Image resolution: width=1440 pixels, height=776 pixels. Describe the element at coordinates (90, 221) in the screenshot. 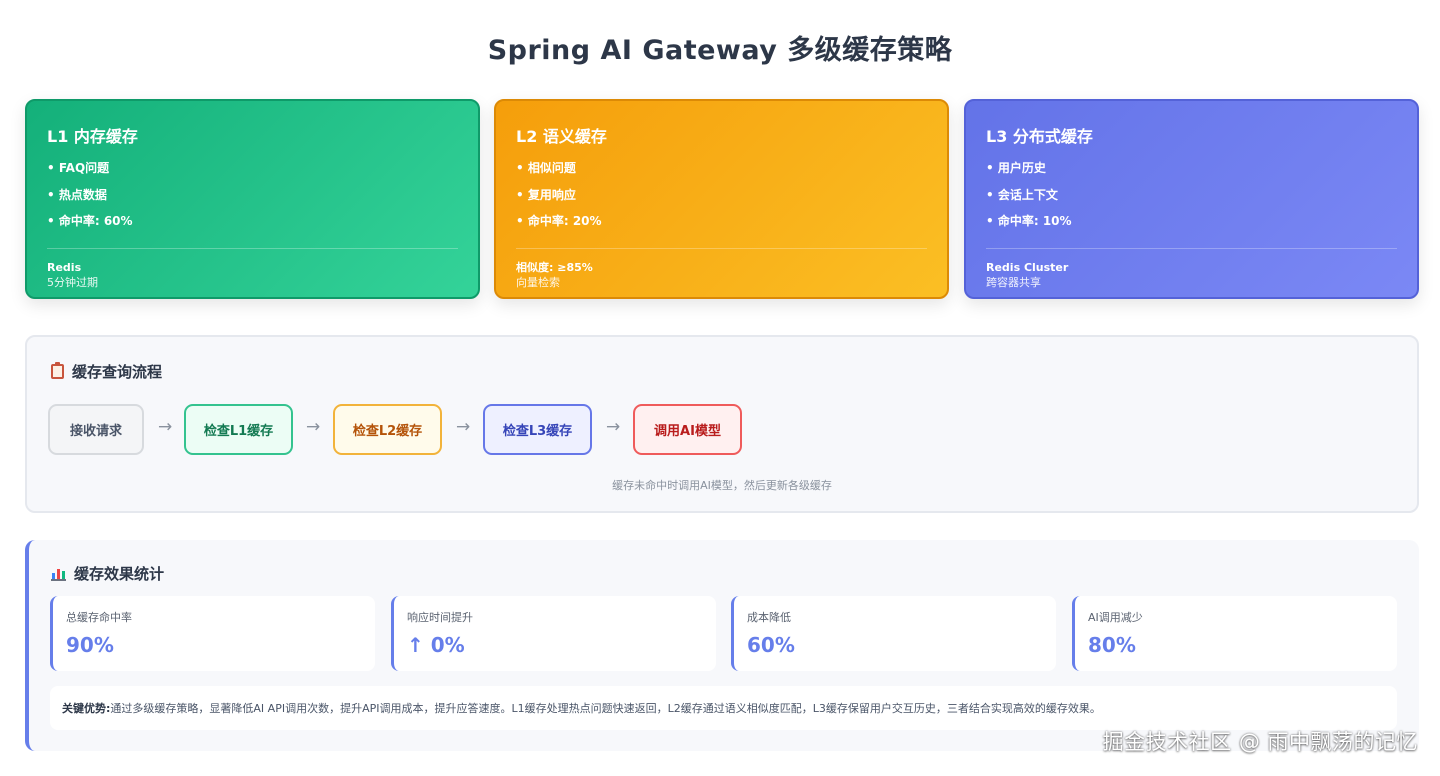

I see `tier-item: • 命中率: 60%` at that location.